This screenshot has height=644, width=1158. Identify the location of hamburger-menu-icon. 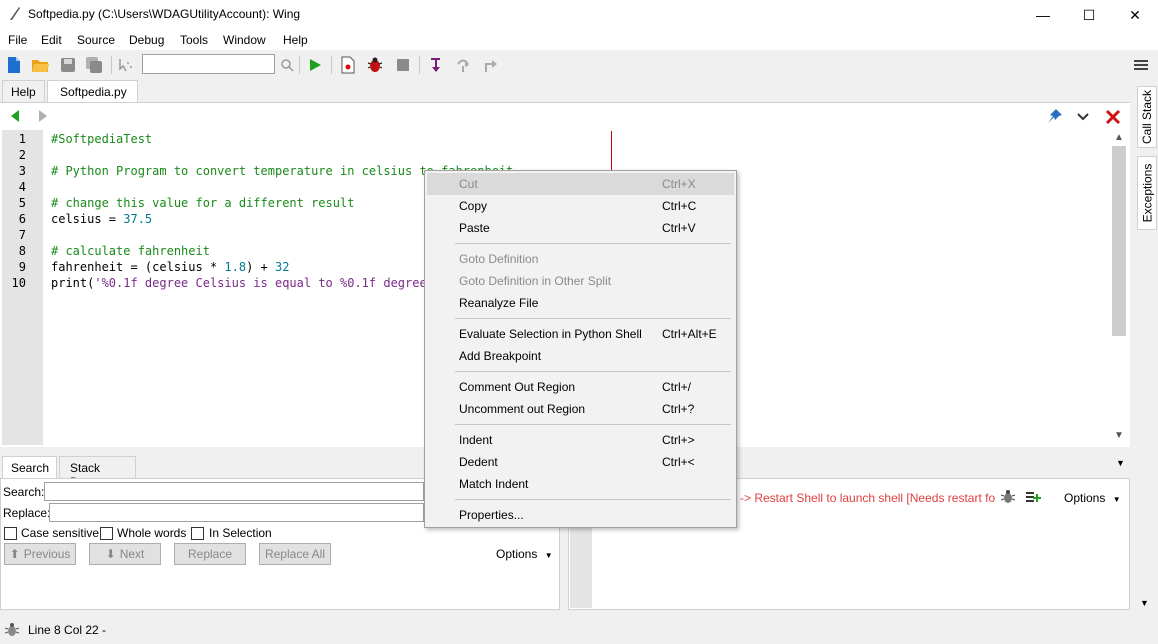
(1141, 65).